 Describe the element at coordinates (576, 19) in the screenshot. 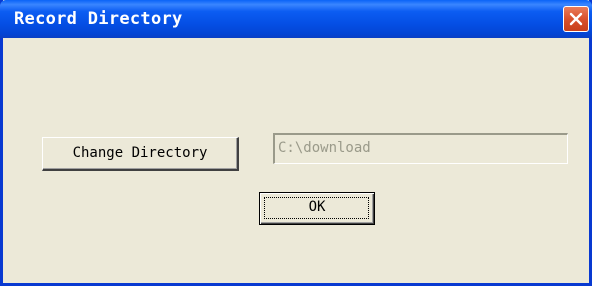

I see `close-button` at that location.